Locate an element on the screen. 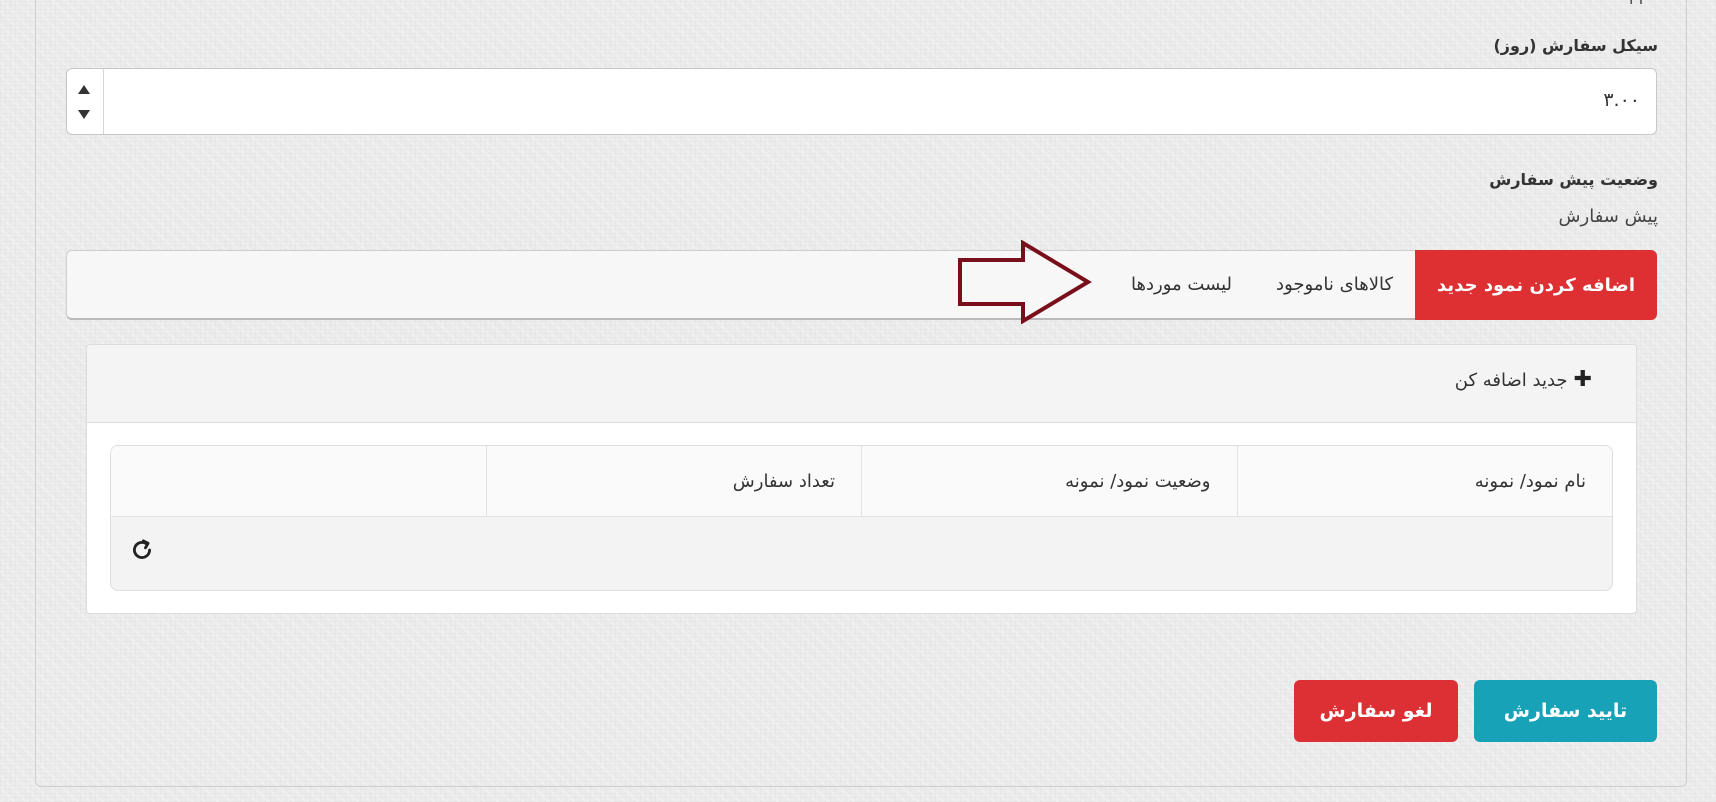  preorder-status-value: پیش سفارش is located at coordinates (1608, 216).